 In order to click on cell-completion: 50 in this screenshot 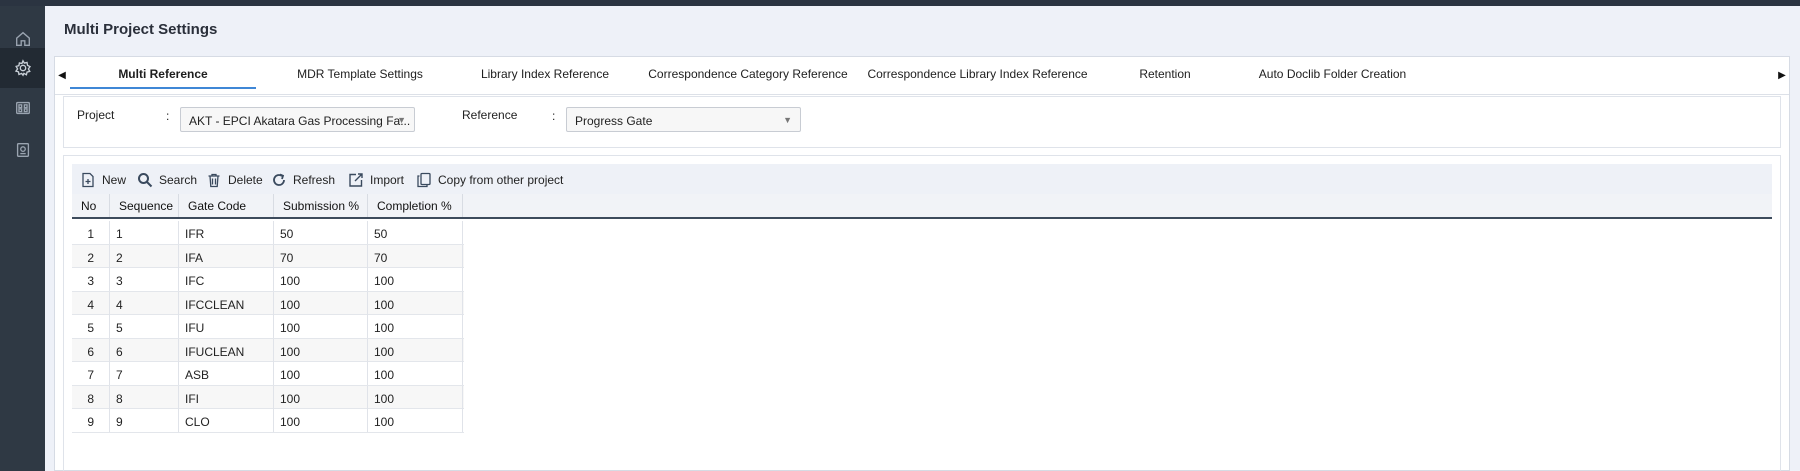, I will do `click(415, 232)`.